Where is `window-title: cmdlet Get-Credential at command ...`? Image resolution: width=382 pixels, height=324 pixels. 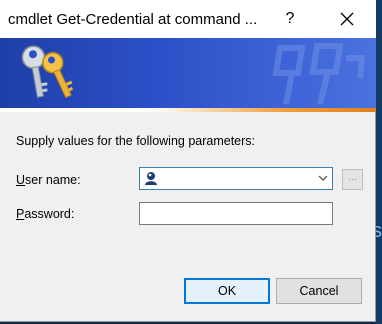 window-title: cmdlet Get-Credential at command ... is located at coordinates (133, 19).